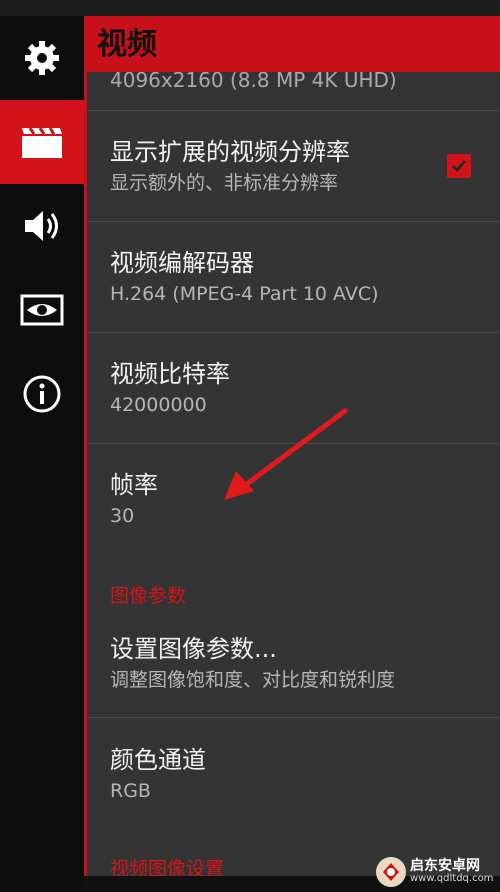  Describe the element at coordinates (130, 791) in the screenshot. I see `pref-summary: RGB` at that location.